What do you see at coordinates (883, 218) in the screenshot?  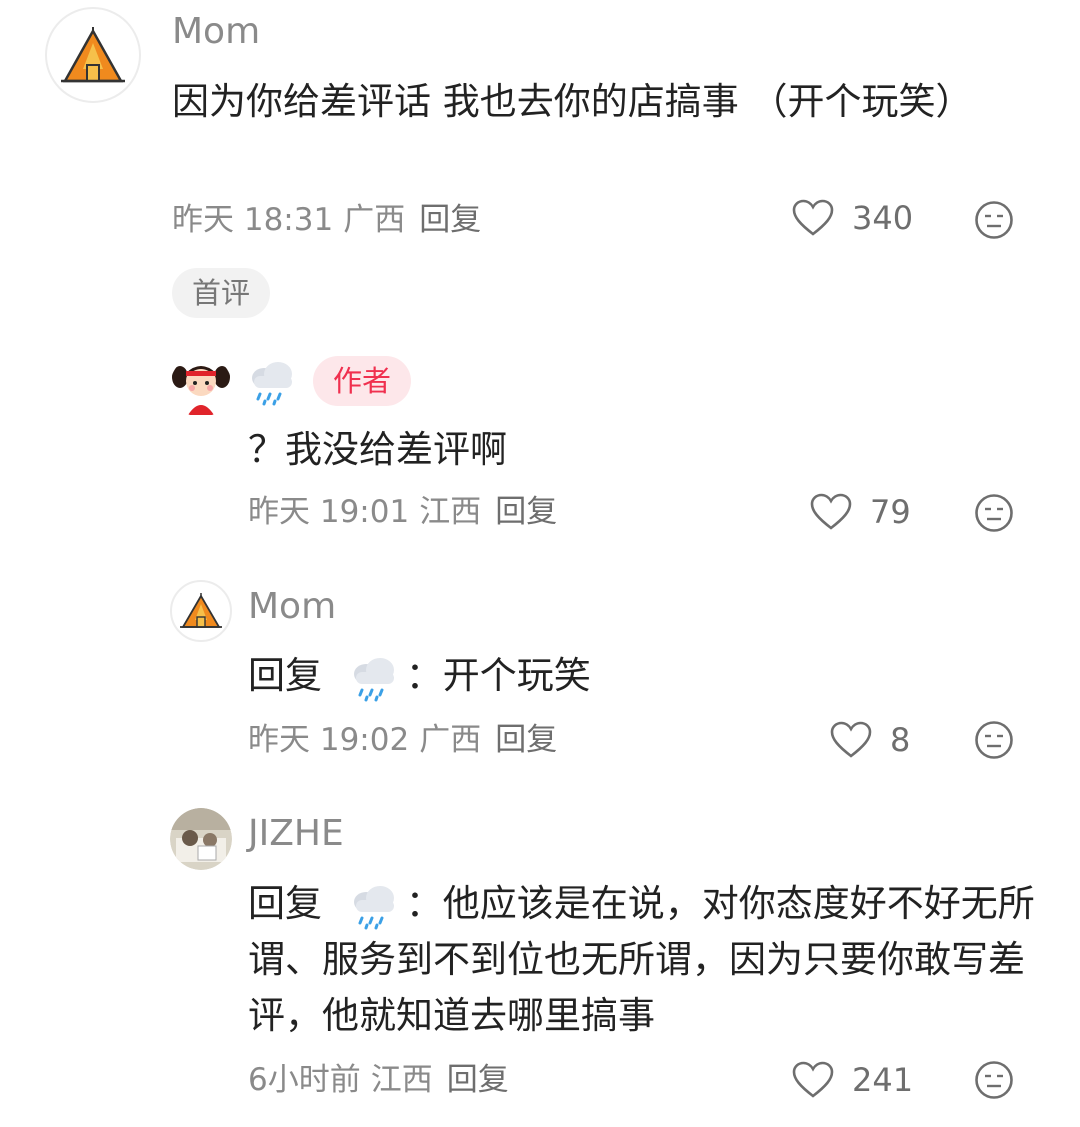 I see `like-count: 340` at bounding box center [883, 218].